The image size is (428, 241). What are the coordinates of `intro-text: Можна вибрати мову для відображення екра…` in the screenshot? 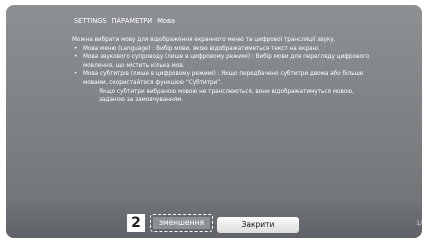 It's located at (204, 40).